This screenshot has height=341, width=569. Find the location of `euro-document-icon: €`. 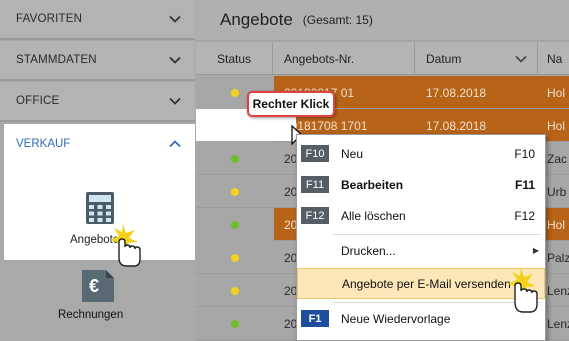

euro-document-icon: € is located at coordinates (98, 286).